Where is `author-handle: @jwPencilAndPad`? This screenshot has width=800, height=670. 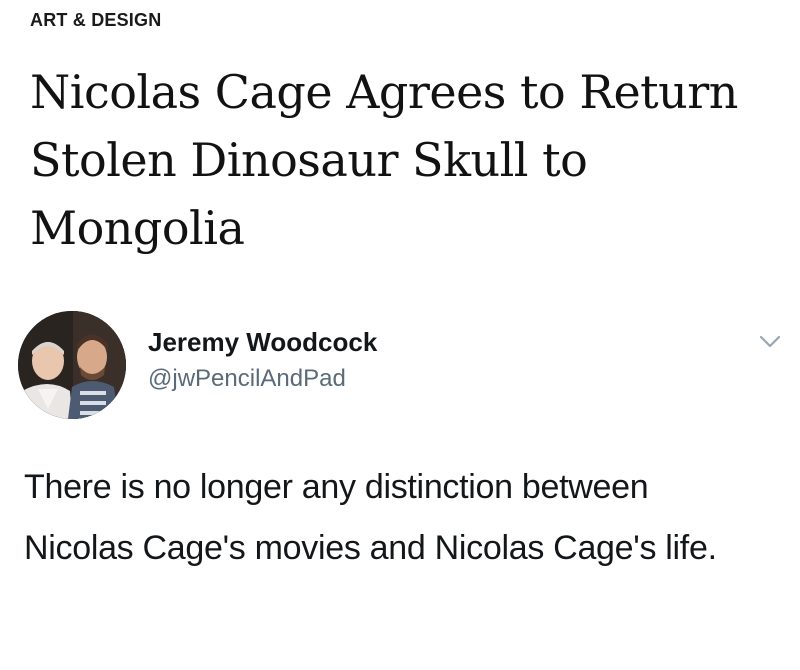 author-handle: @jwPencilAndPad is located at coordinates (247, 379).